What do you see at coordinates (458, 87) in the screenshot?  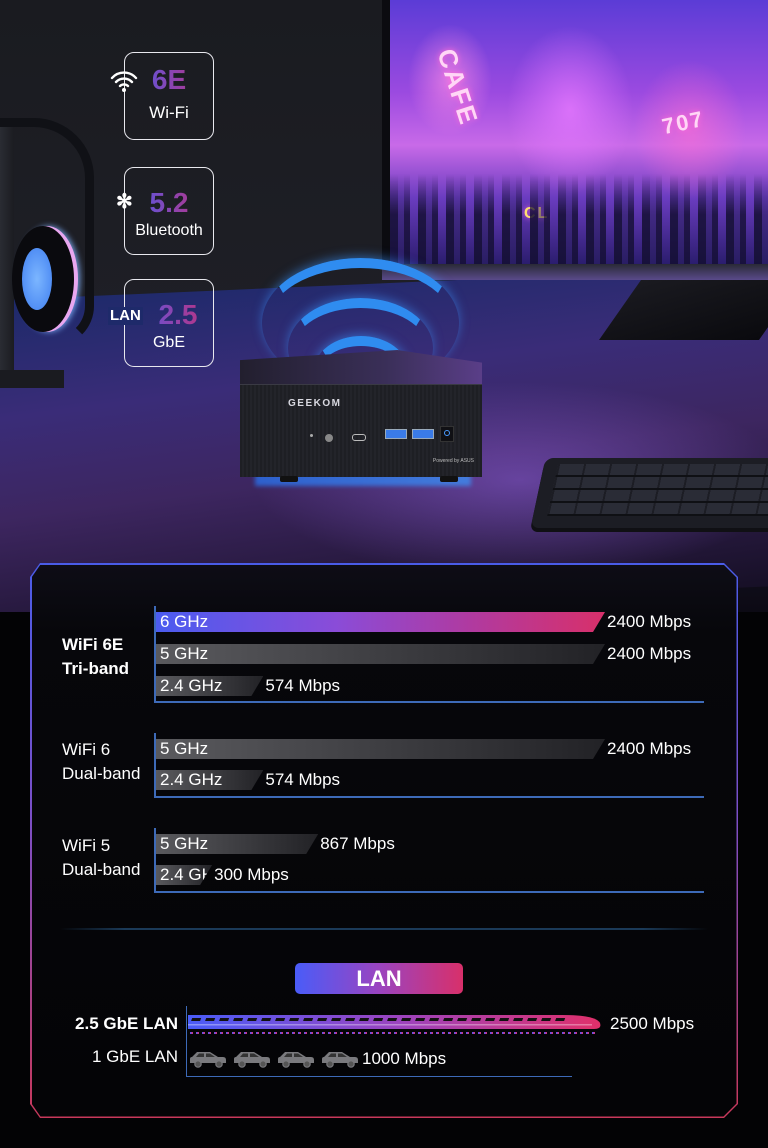 I see `monitor-sign: CAFE` at bounding box center [458, 87].